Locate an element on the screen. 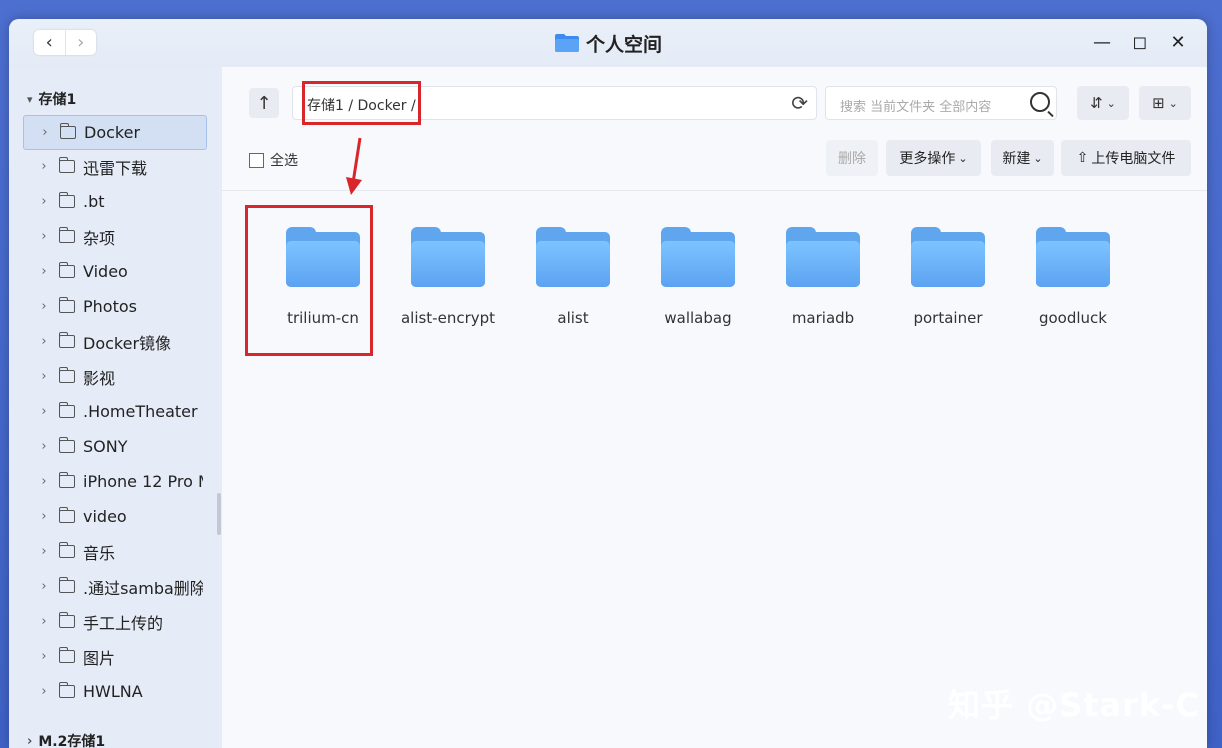 This screenshot has height=748, width=1222. folder-item: mariadb is located at coordinates (823, 277).